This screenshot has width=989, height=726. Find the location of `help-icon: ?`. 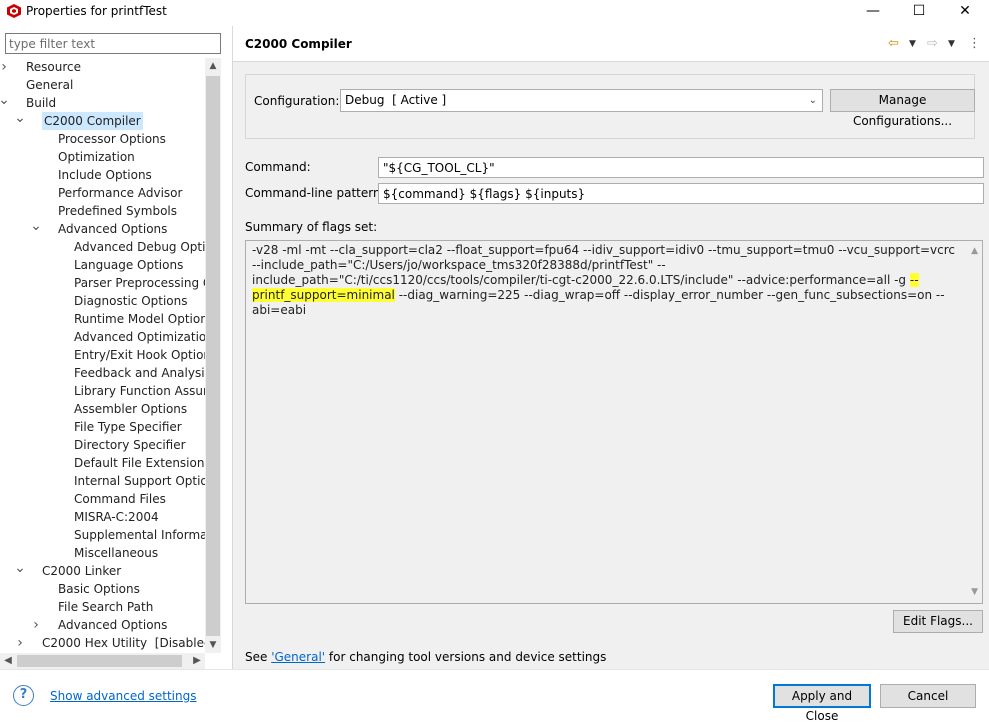

help-icon: ? is located at coordinates (23, 695).